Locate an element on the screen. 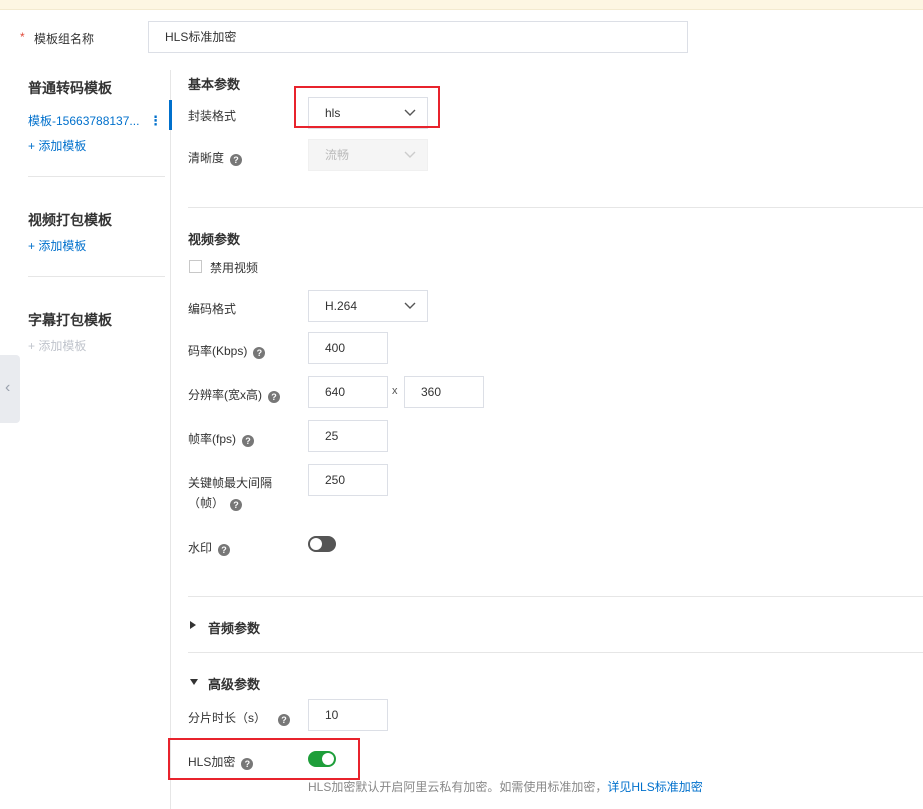 This screenshot has width=923, height=809. caret-down-icon is located at coordinates (194, 682).